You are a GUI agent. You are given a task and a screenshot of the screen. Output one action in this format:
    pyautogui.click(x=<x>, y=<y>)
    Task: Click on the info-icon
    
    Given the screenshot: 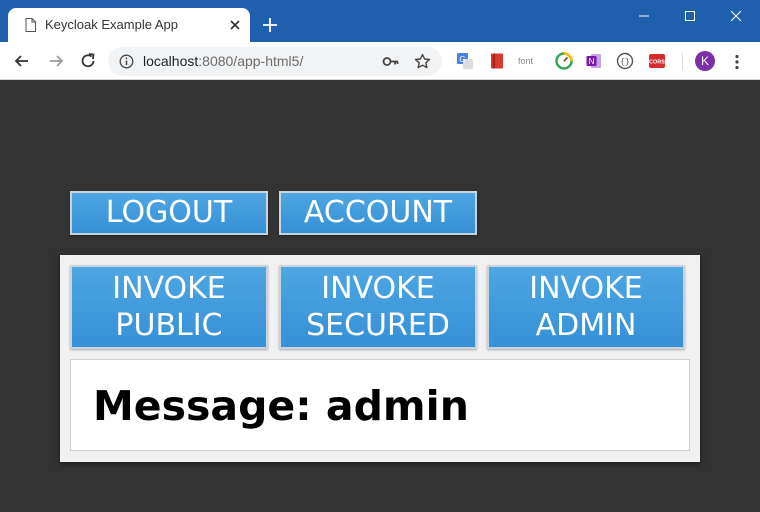 What is the action you would take?
    pyautogui.click(x=126, y=61)
    